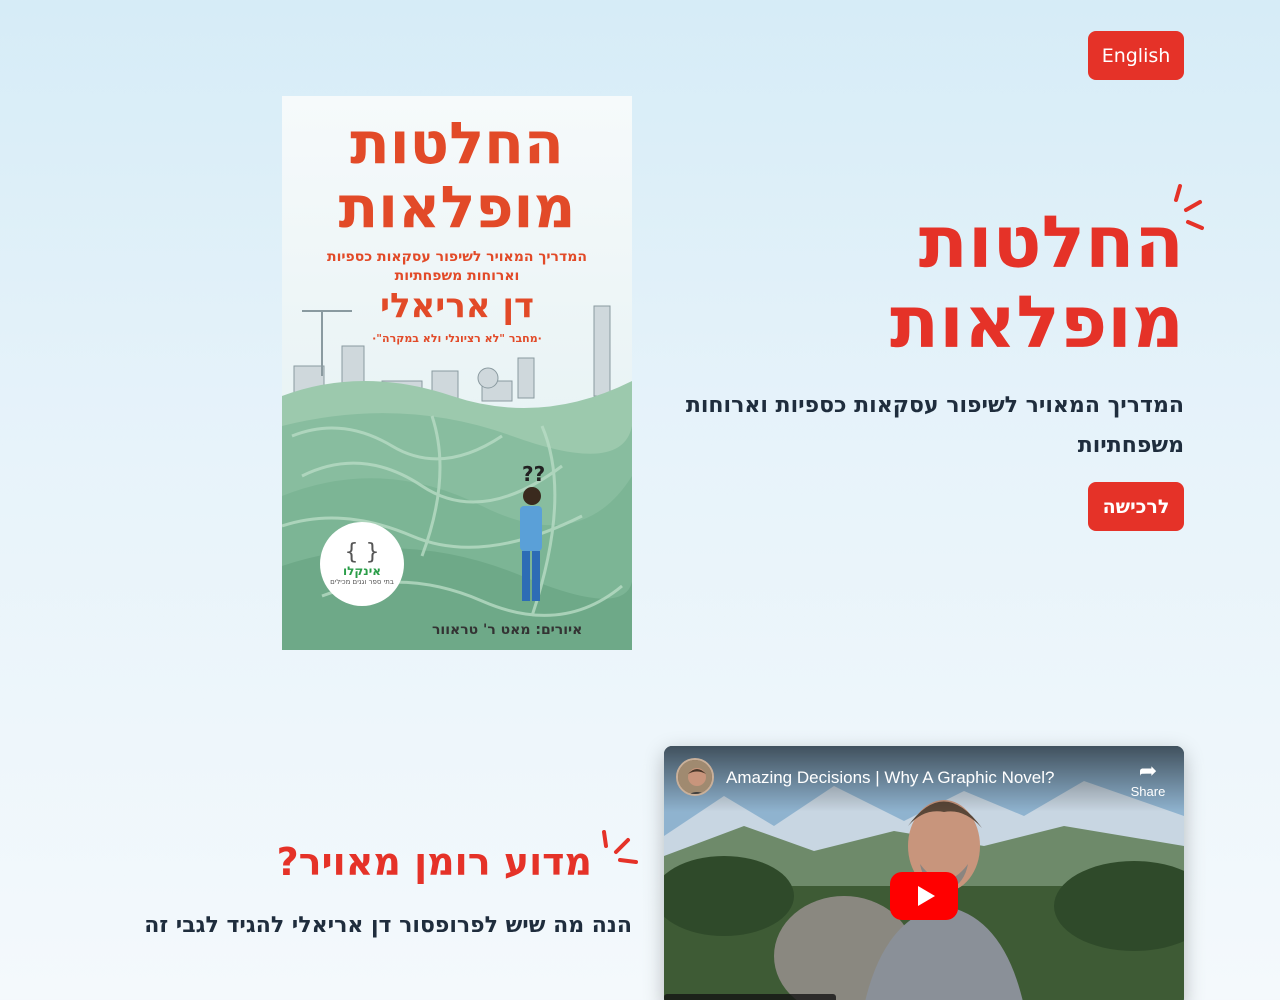 The image size is (1280, 1000). I want to click on book-cover-title-line2: מופלאות, so click(457, 207).